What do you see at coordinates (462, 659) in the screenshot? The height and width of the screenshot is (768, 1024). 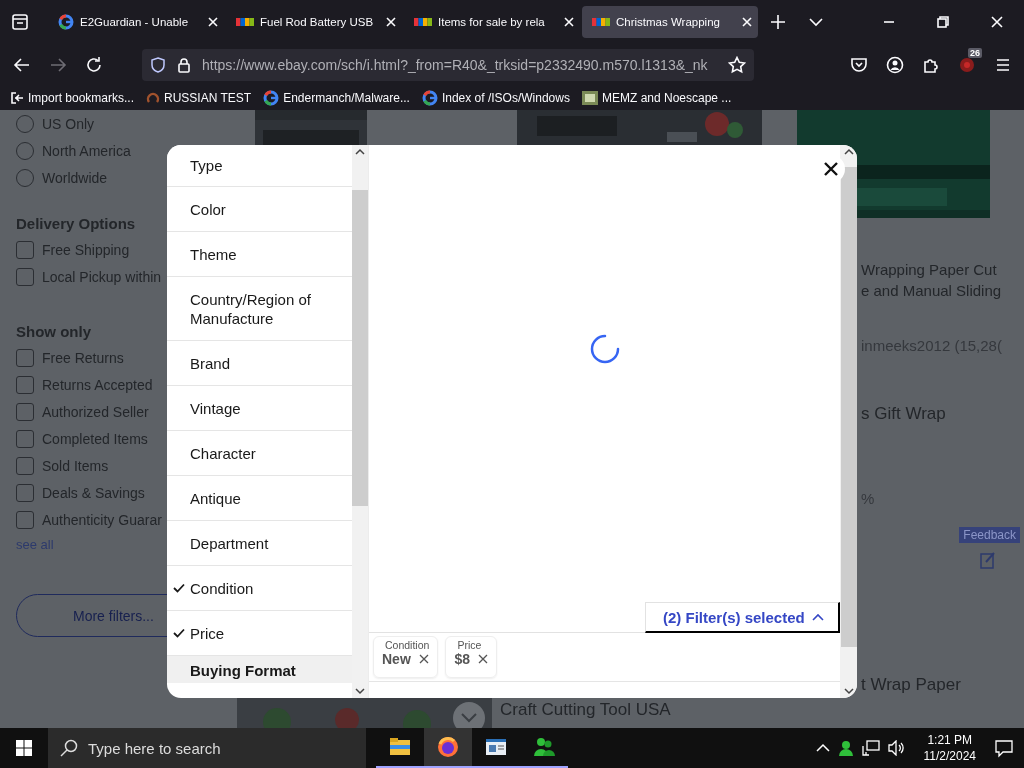 I see `chip-value: $8` at bounding box center [462, 659].